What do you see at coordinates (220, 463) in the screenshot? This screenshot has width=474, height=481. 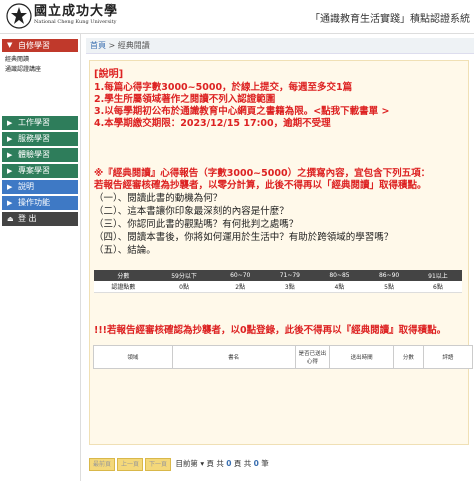 I see `total-prefix: 共` at bounding box center [220, 463].